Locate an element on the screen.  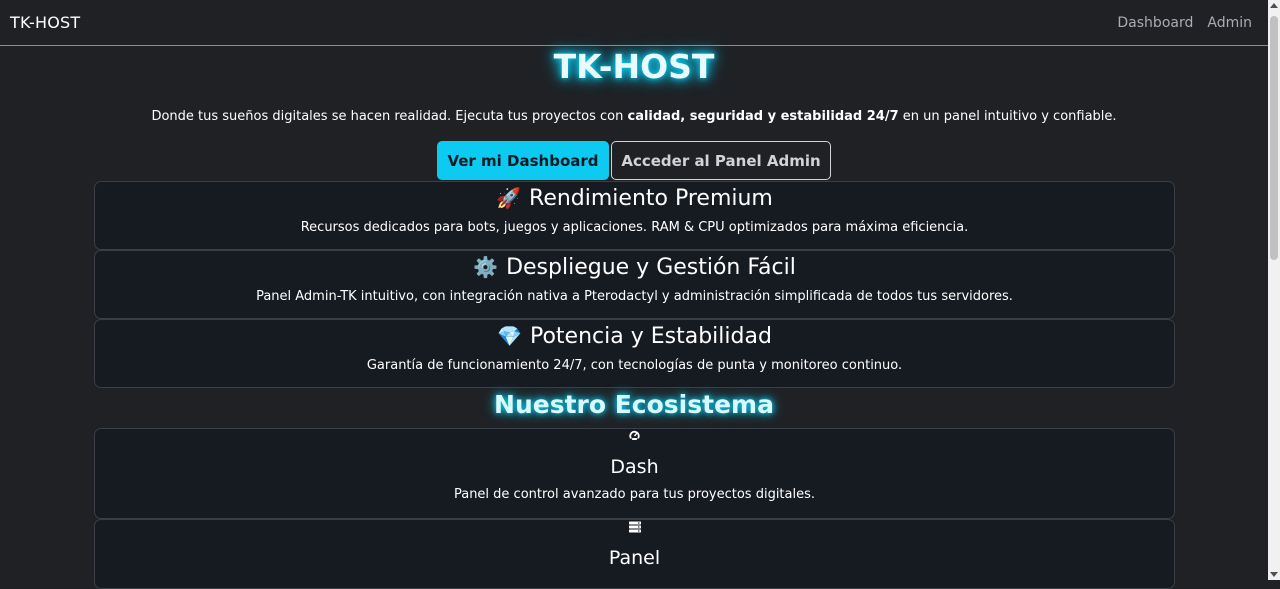
gauge-icon is located at coordinates (634, 437).